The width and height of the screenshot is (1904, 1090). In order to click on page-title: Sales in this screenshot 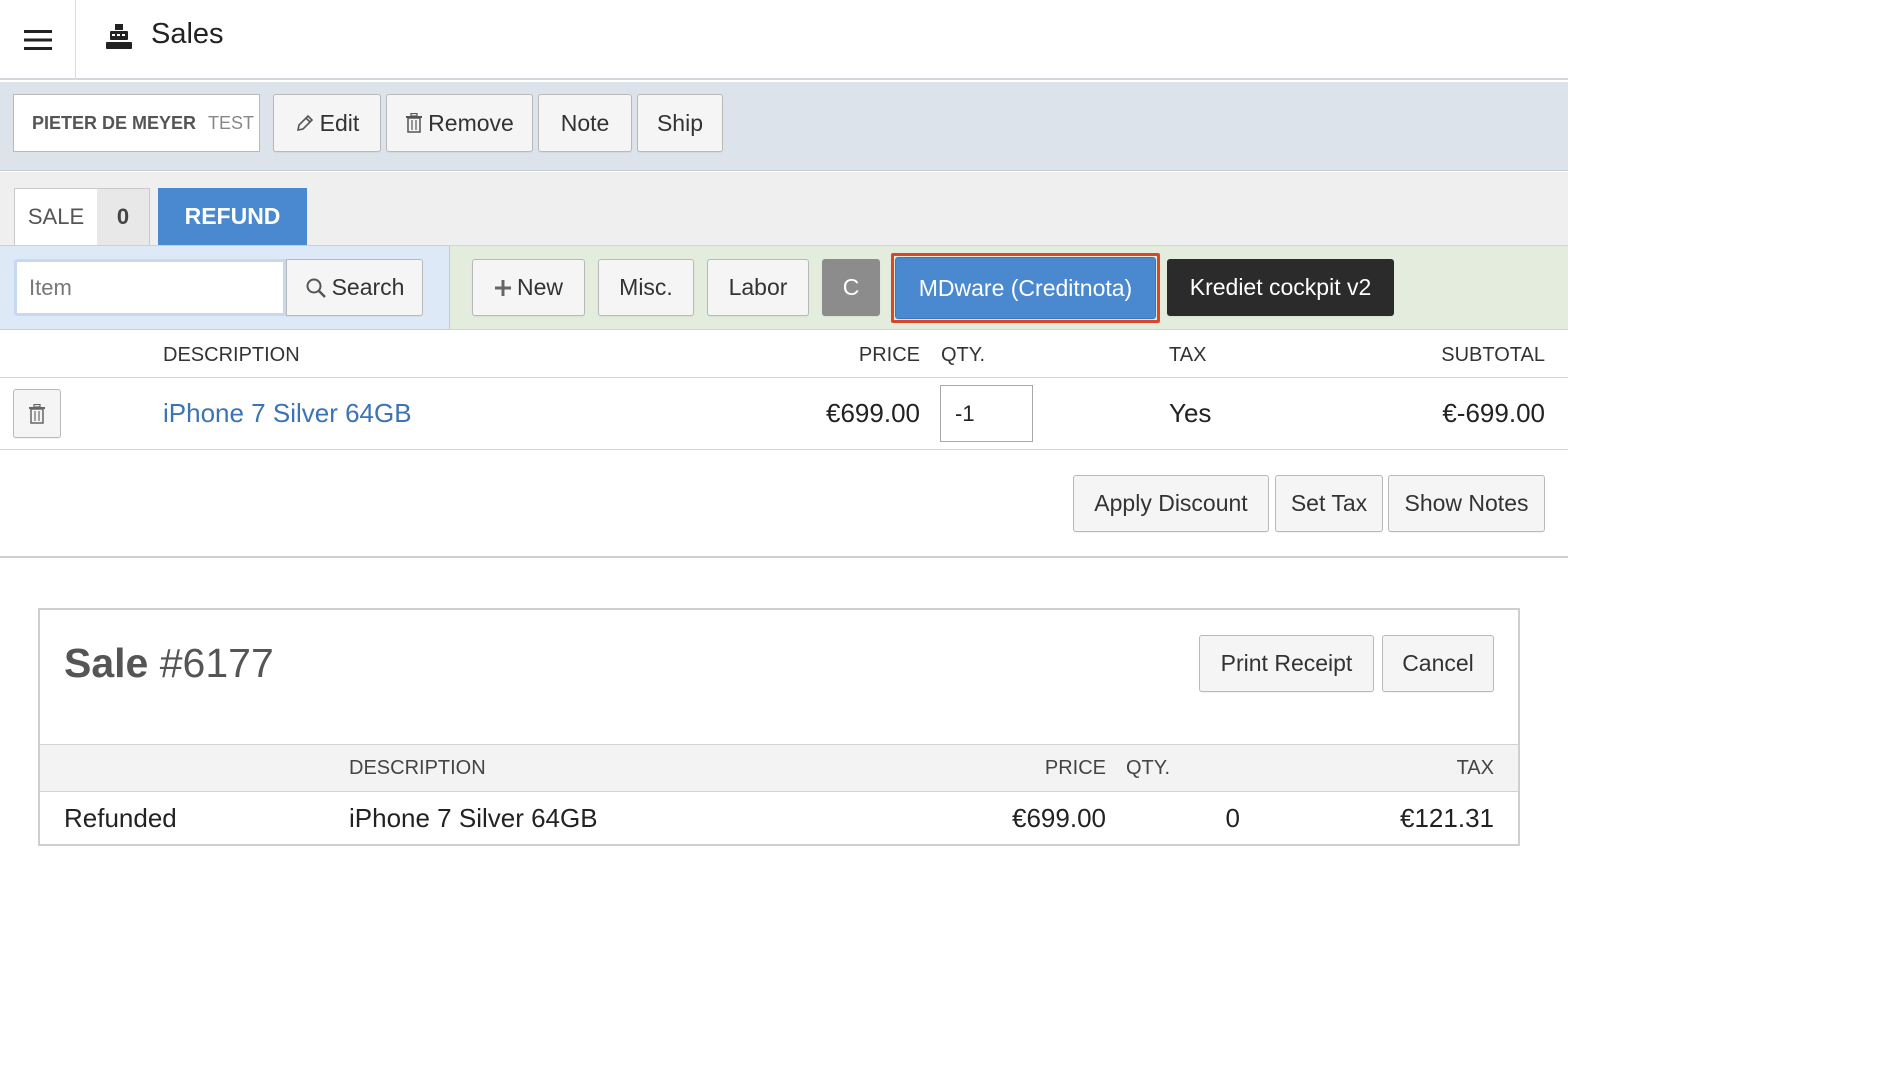, I will do `click(187, 34)`.